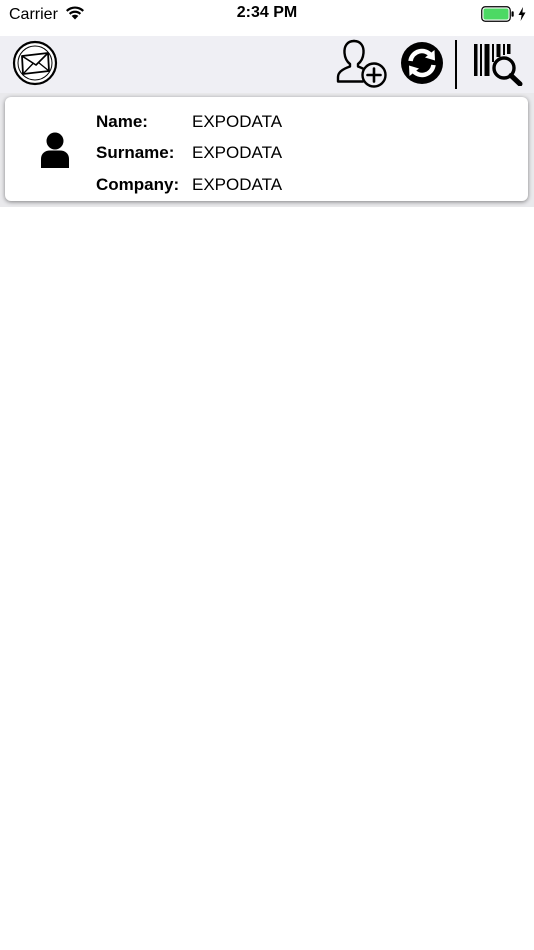 Image resolution: width=534 pixels, height=950 pixels. Describe the element at coordinates (456, 64) in the screenshot. I see `toolbar-divider` at that location.